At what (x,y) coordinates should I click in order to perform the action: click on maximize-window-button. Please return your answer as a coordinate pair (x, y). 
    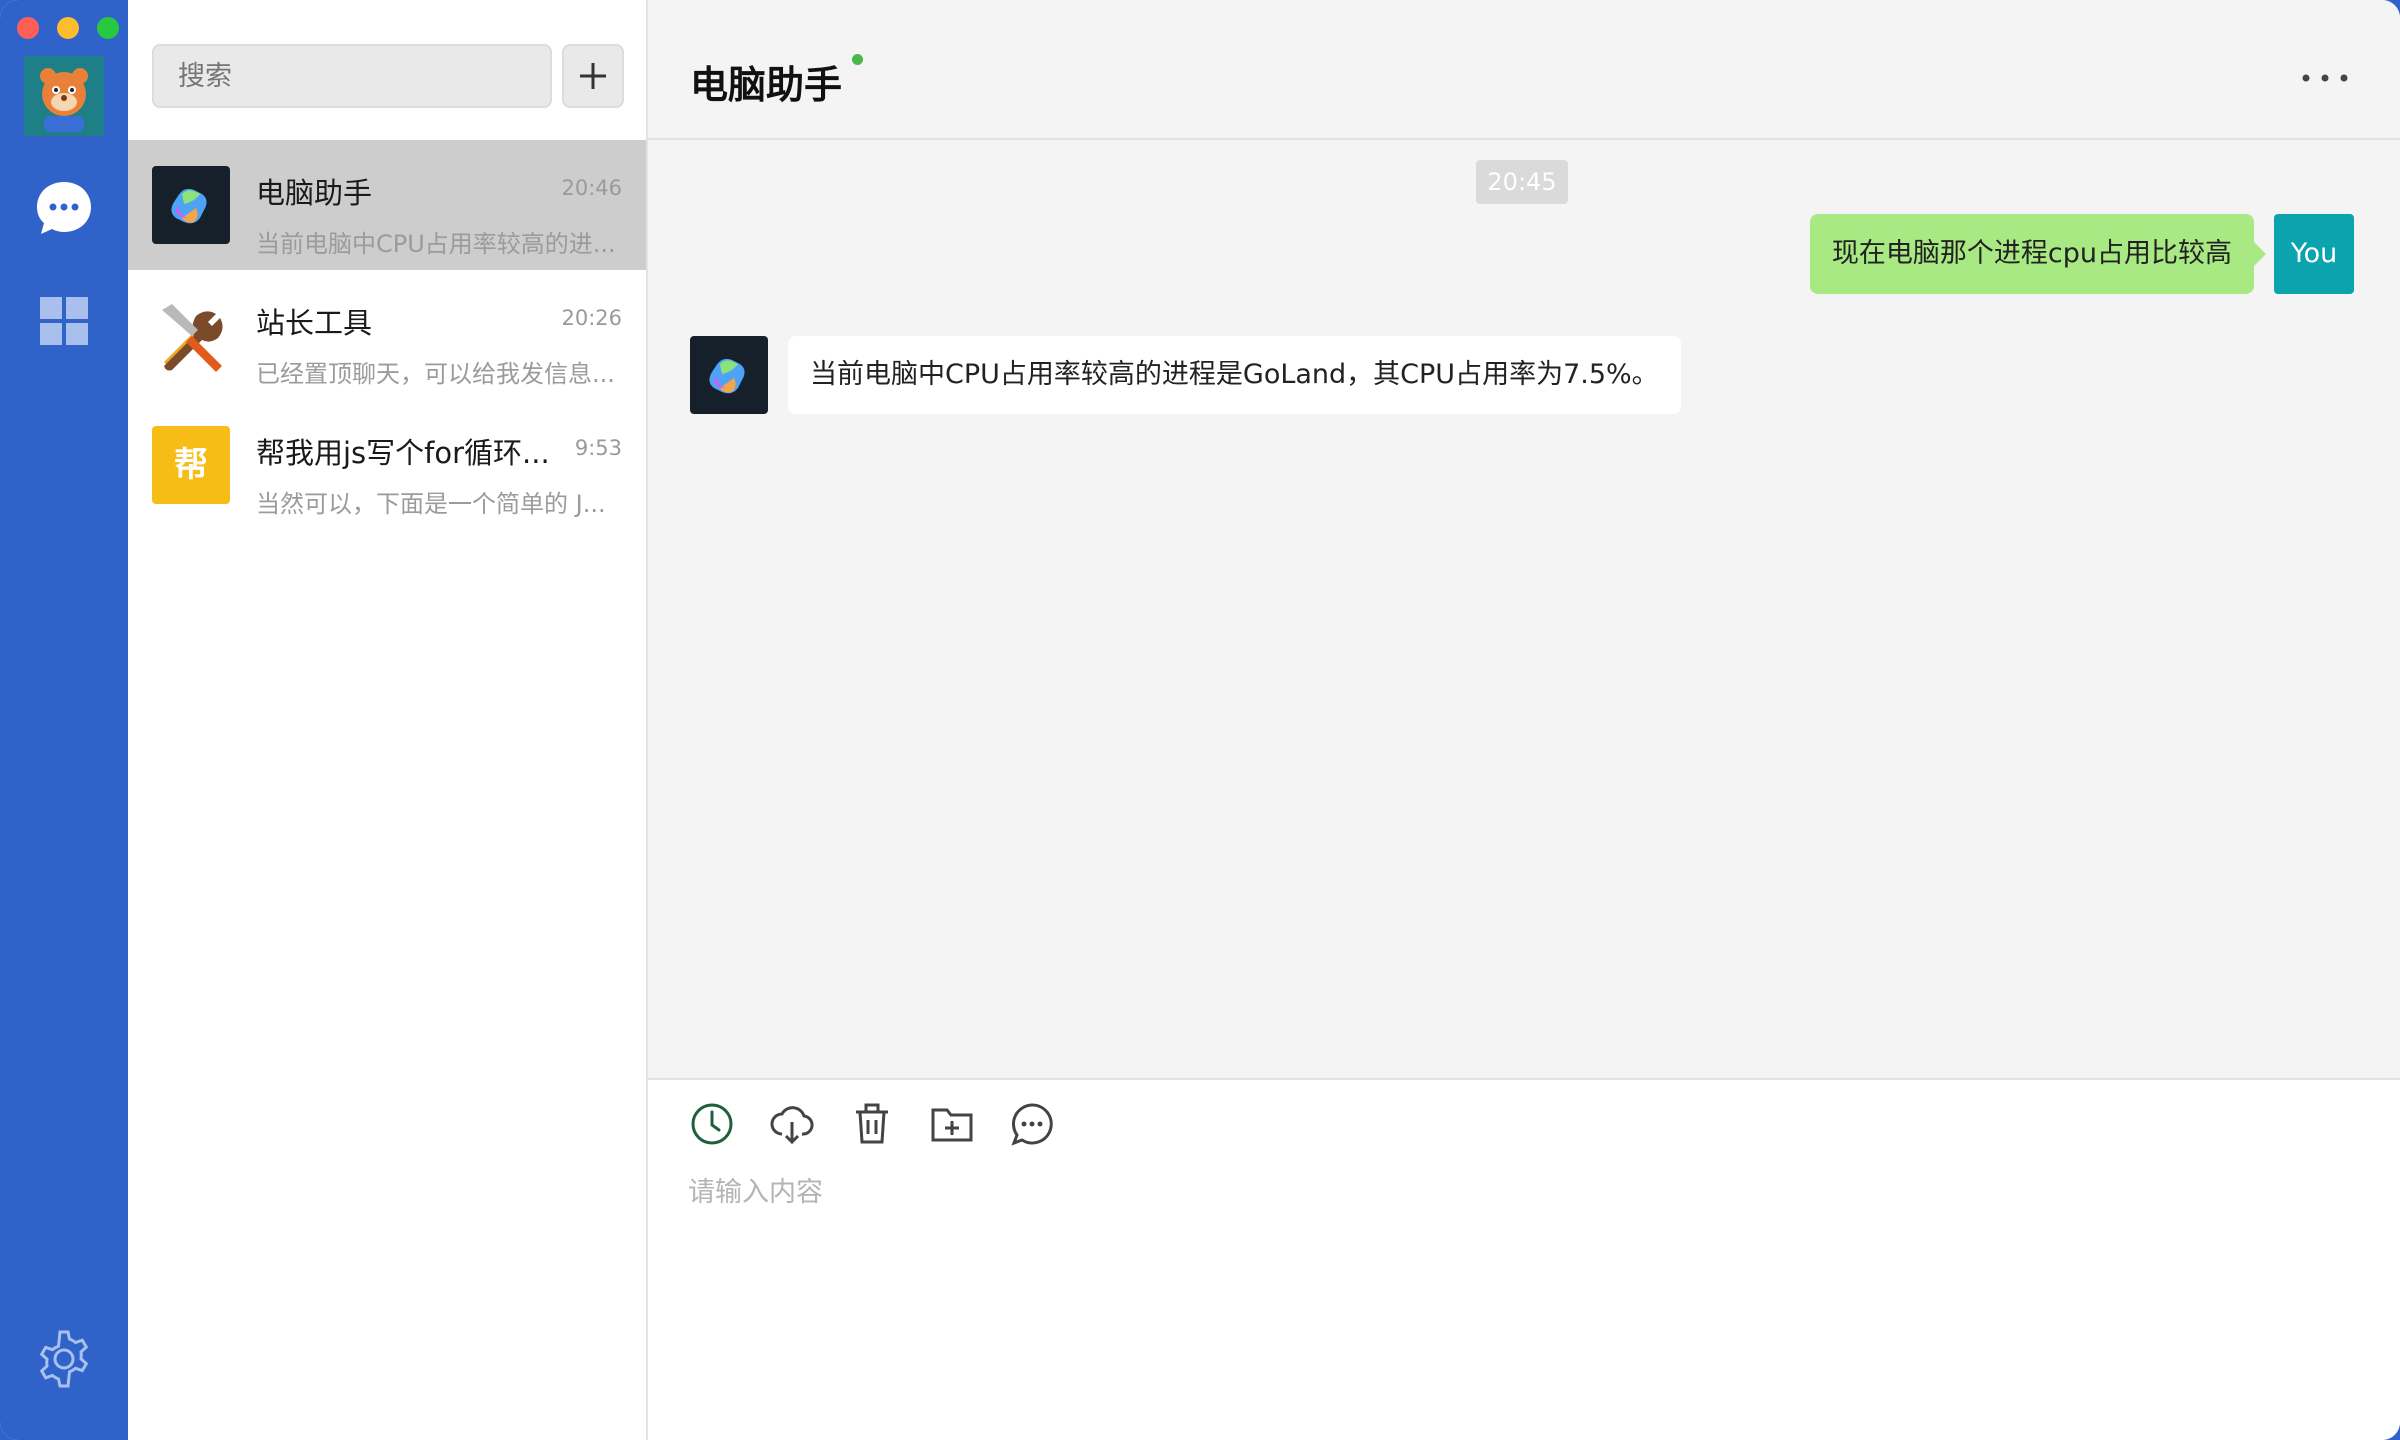
    Looking at the image, I should click on (108, 28).